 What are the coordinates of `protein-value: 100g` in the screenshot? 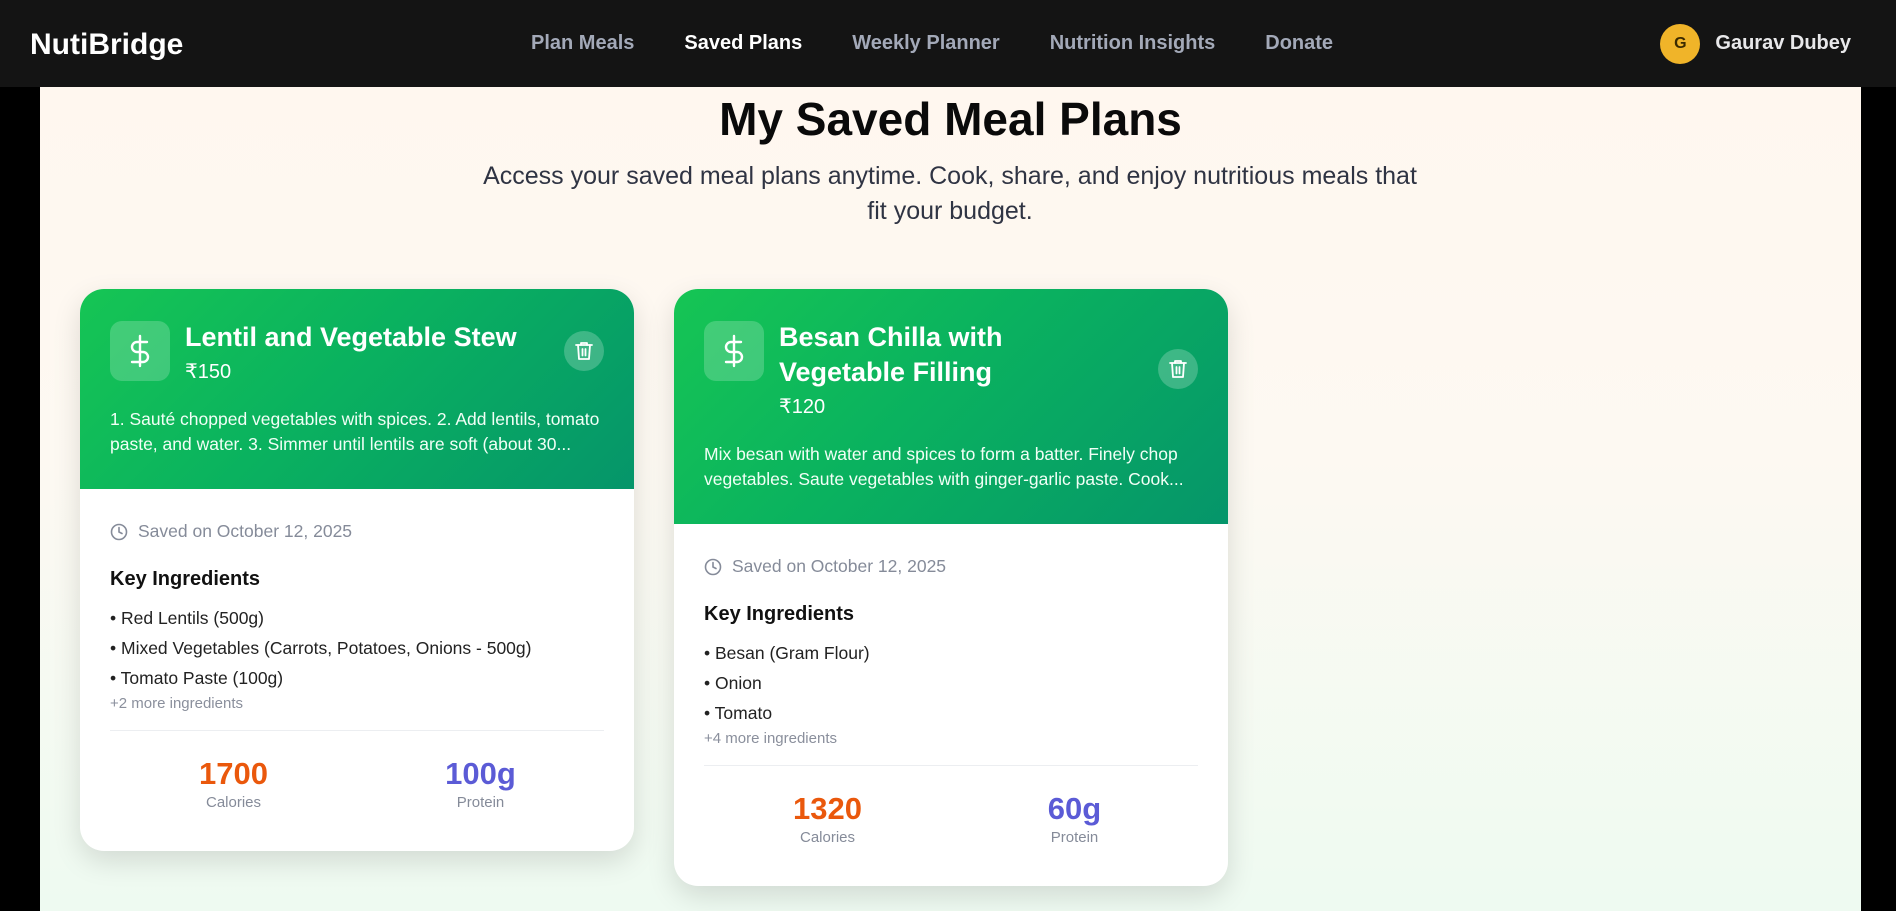 It's located at (480, 773).